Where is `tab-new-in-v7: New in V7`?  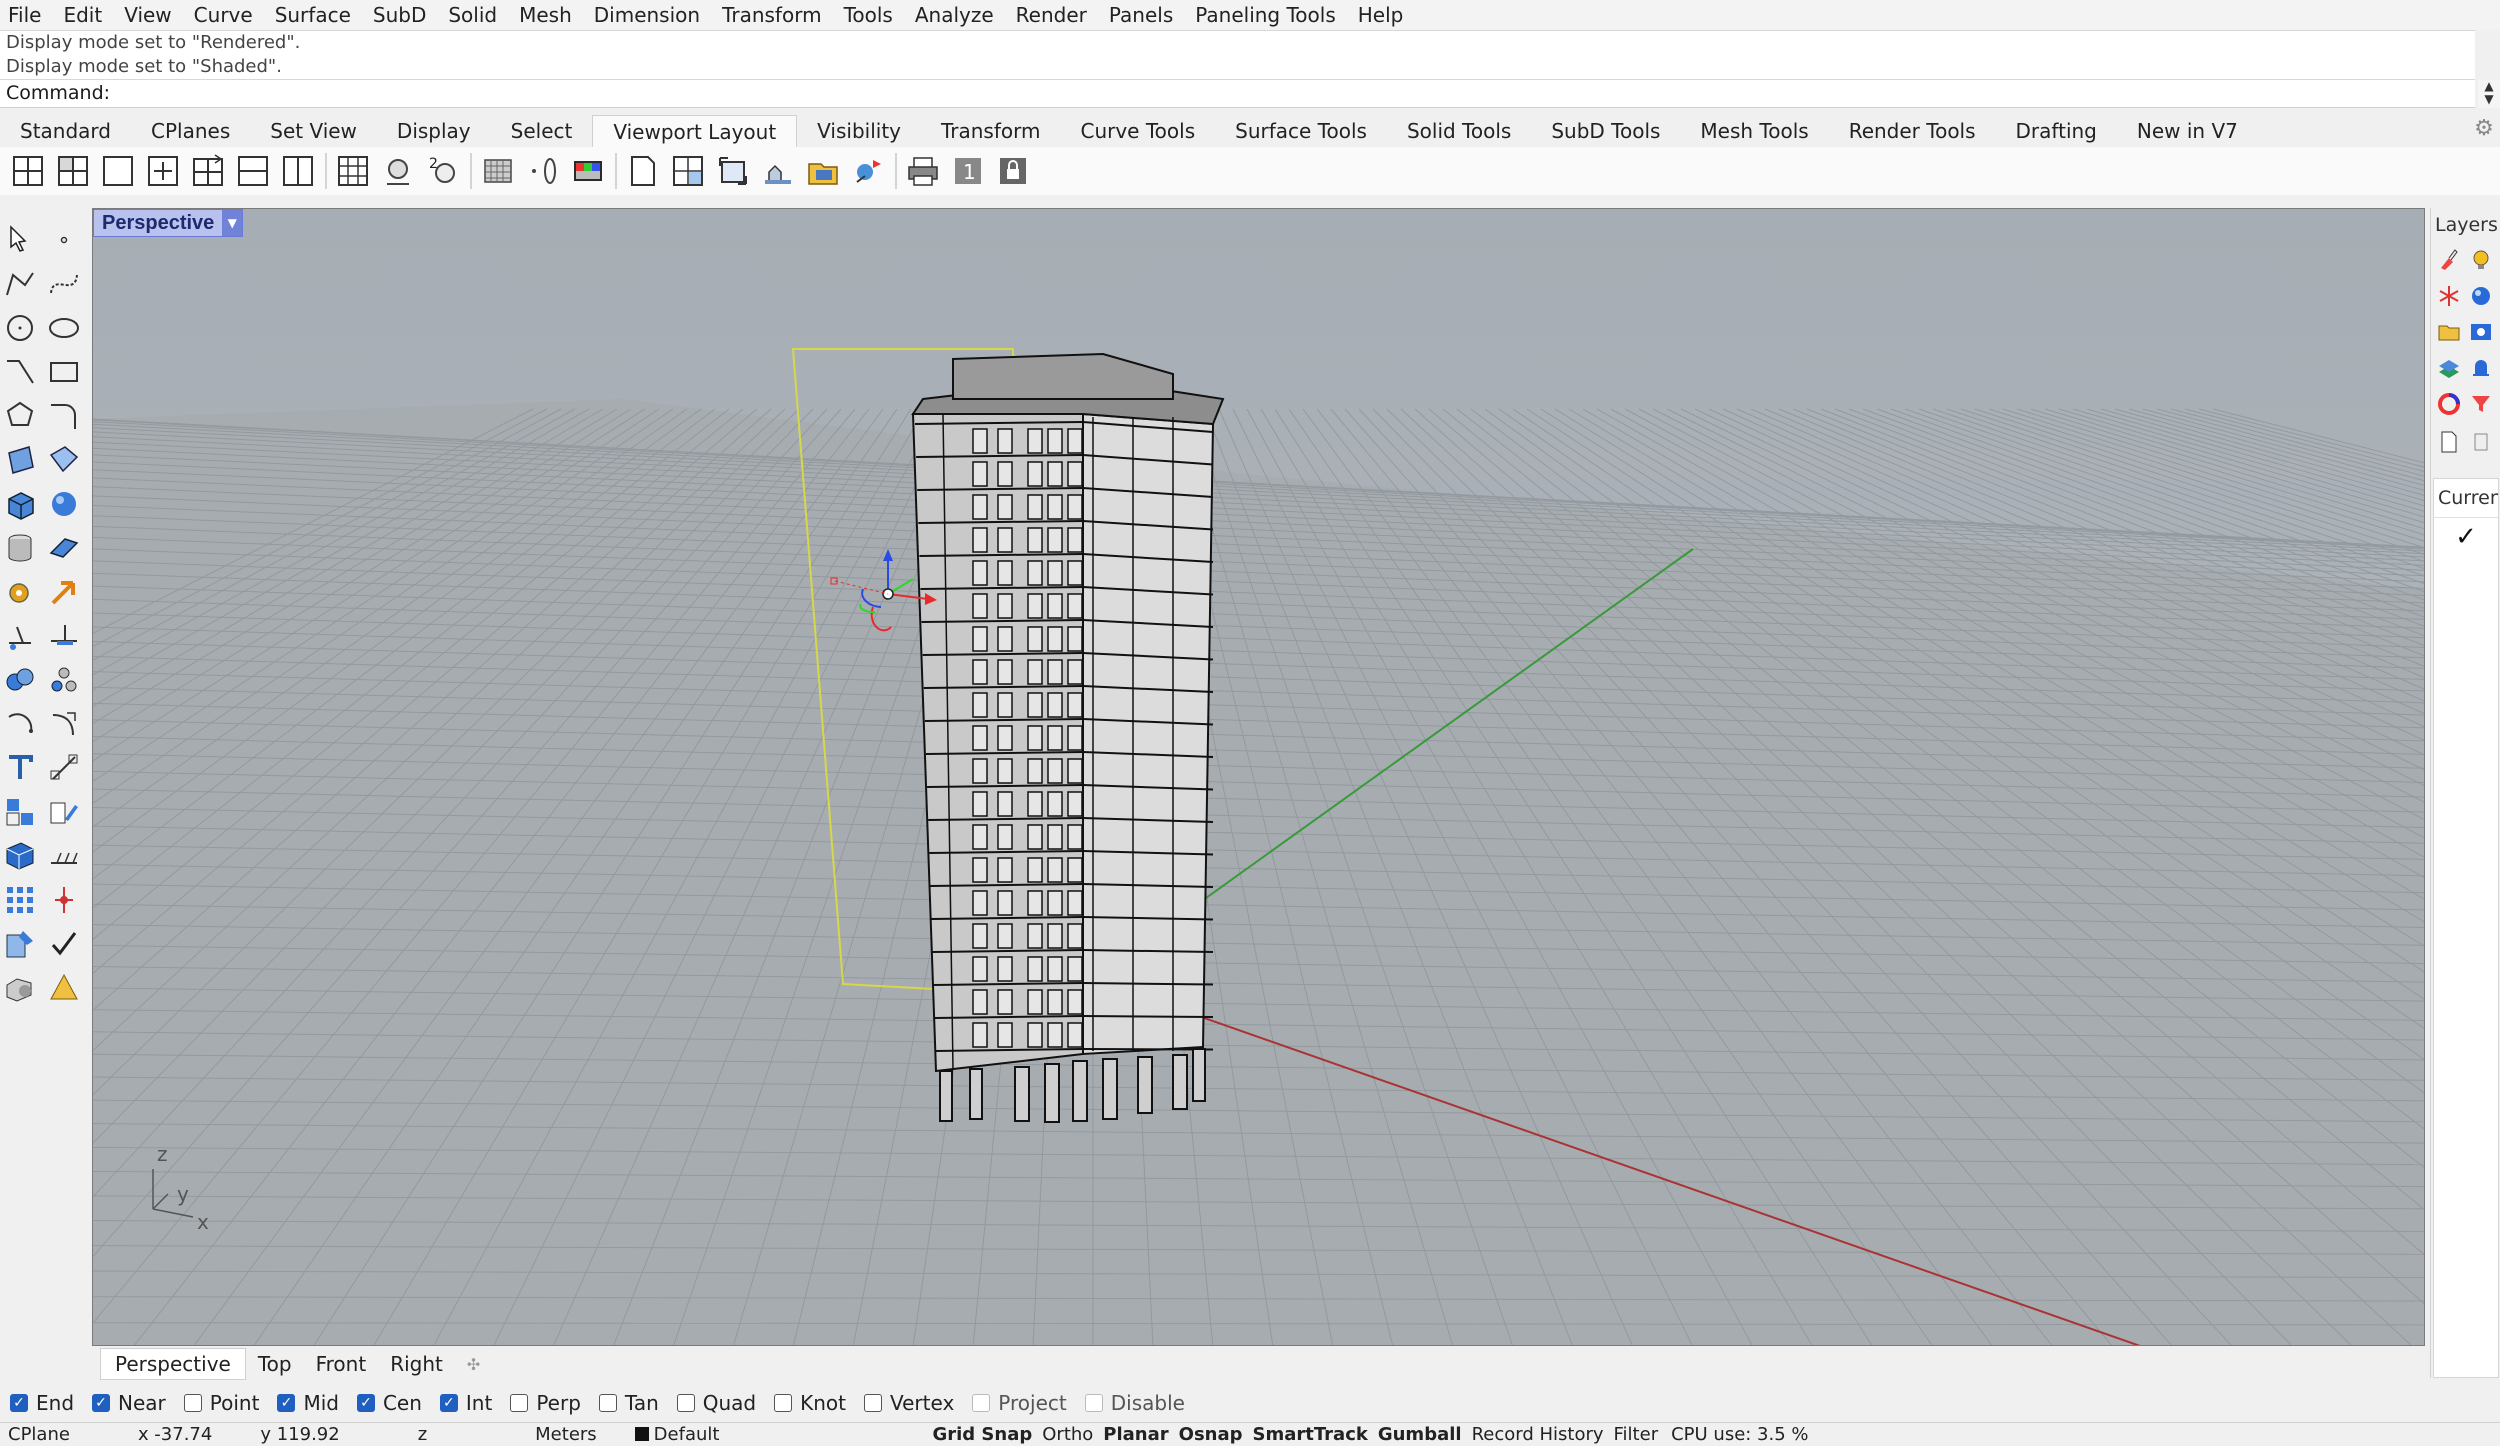 tab-new-in-v7: New in V7 is located at coordinates (2187, 131).